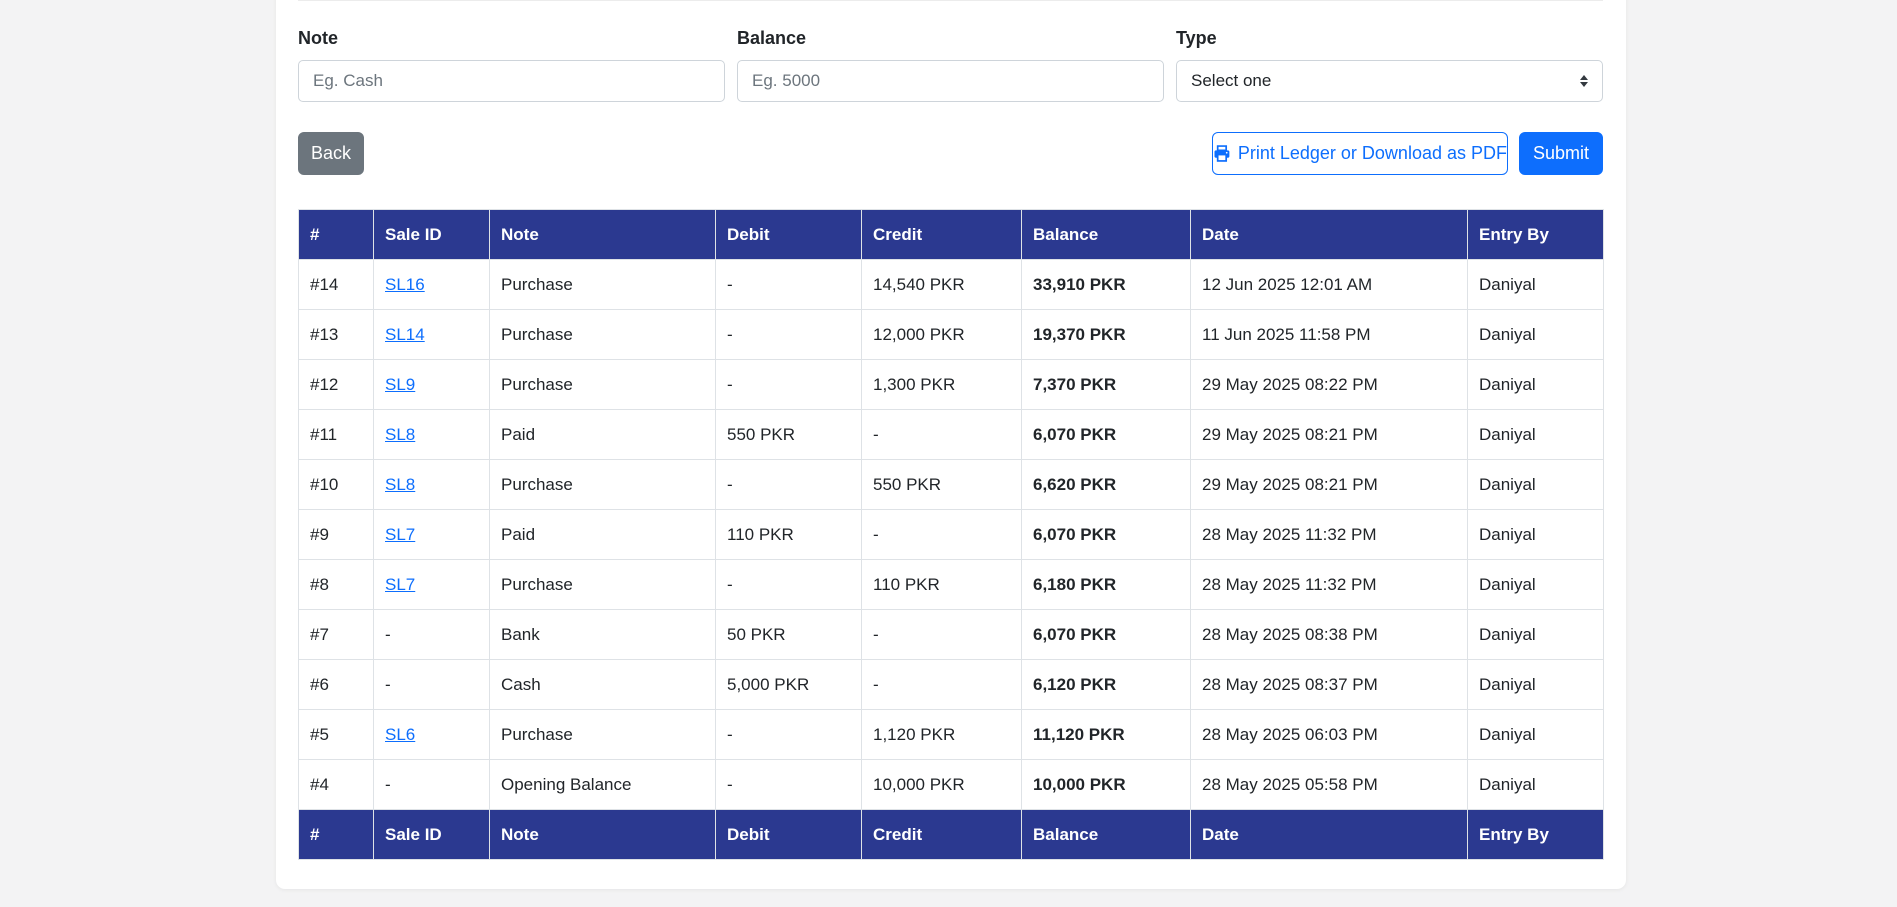  I want to click on cell-debit: 50 PKR, so click(788, 634).